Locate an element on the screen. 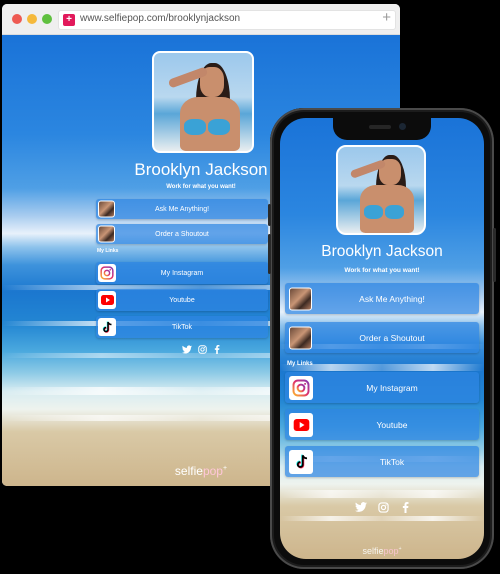 The width and height of the screenshot is (500, 574). address-bar: + www.selfiepop.com/brooklynjackson + is located at coordinates (227, 19).